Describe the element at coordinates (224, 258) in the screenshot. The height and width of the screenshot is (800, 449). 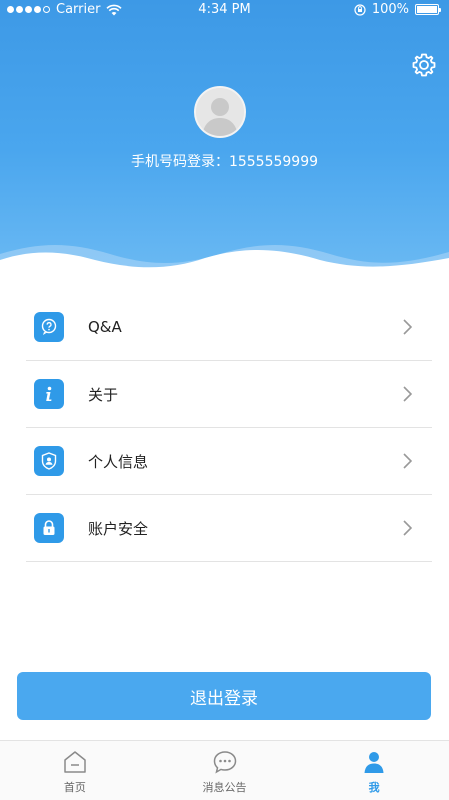
I see `header-wave` at that location.